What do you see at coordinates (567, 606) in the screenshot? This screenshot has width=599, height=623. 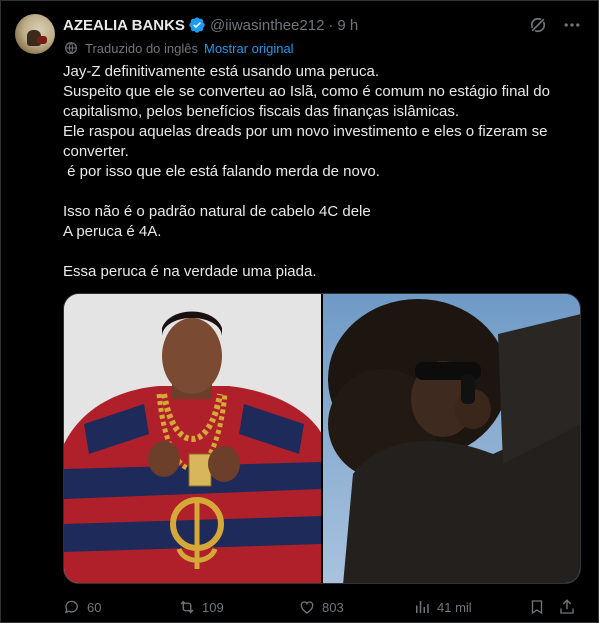 I see `share-icon` at bounding box center [567, 606].